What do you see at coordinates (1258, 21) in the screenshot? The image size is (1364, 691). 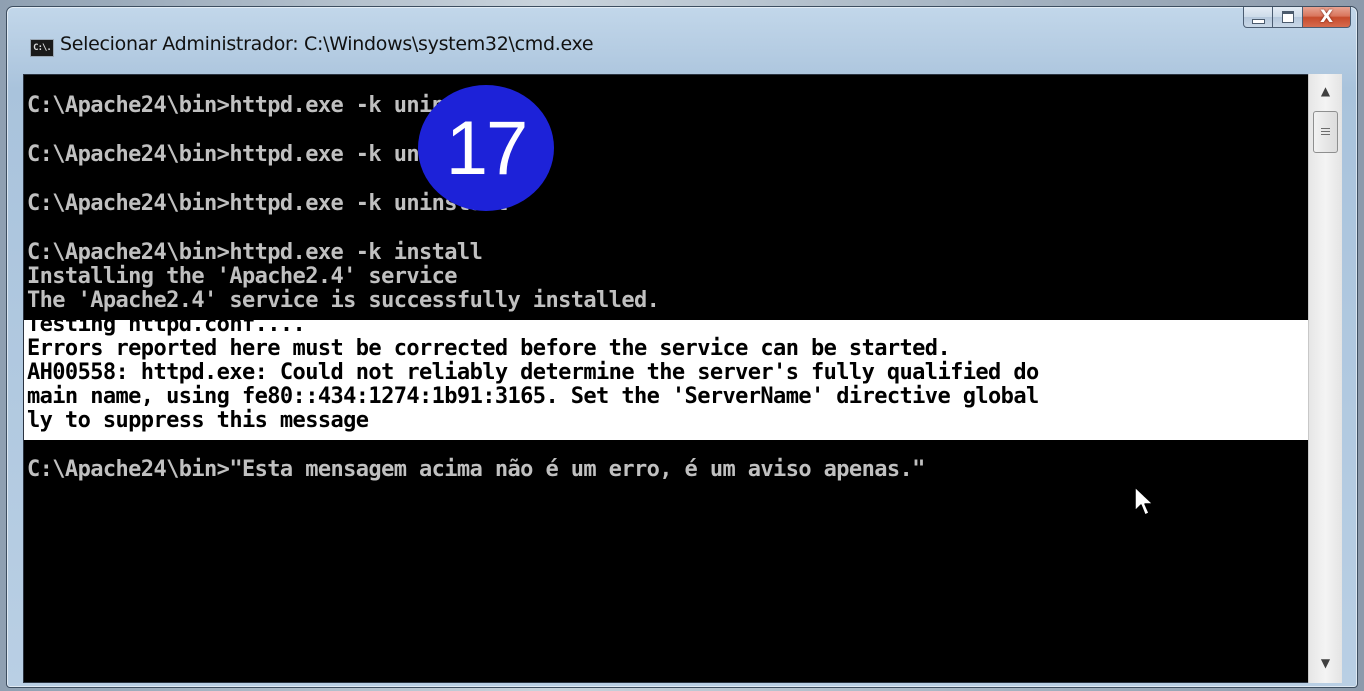 I see `minimize-icon` at bounding box center [1258, 21].